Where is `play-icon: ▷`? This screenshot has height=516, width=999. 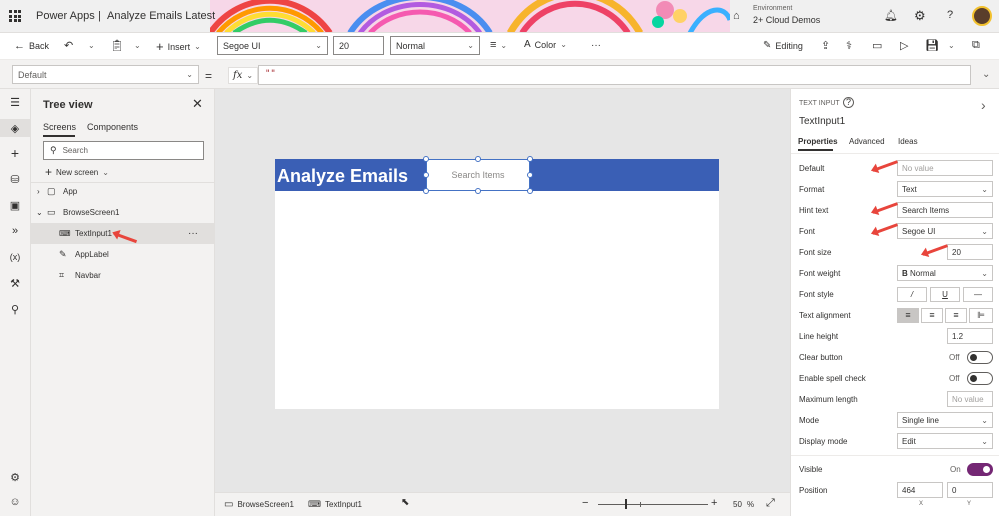
play-icon: ▷ is located at coordinates (904, 45).